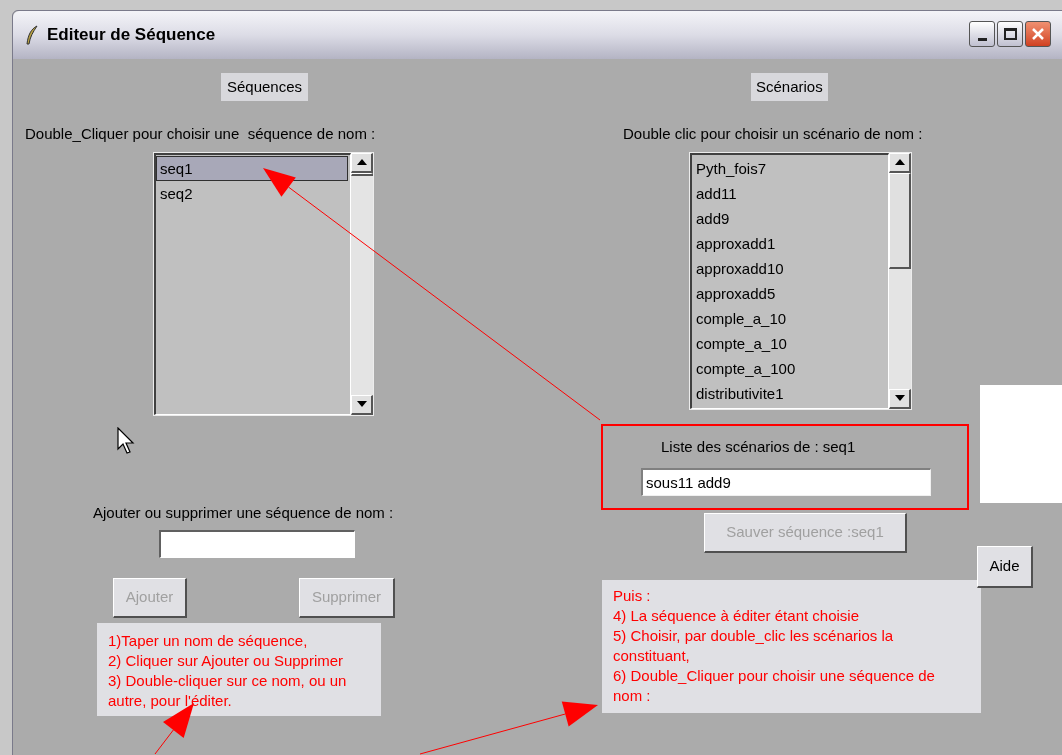 This screenshot has width=1062, height=755. What do you see at coordinates (791, 646) in the screenshot?
I see `help-note: Puis : 4) La séquence à éditer étant choisie 5) Choisir, par double_clic les scénarios la constituant, 6) Double_Cliquer pour choisir une séquence de nom :` at bounding box center [791, 646].